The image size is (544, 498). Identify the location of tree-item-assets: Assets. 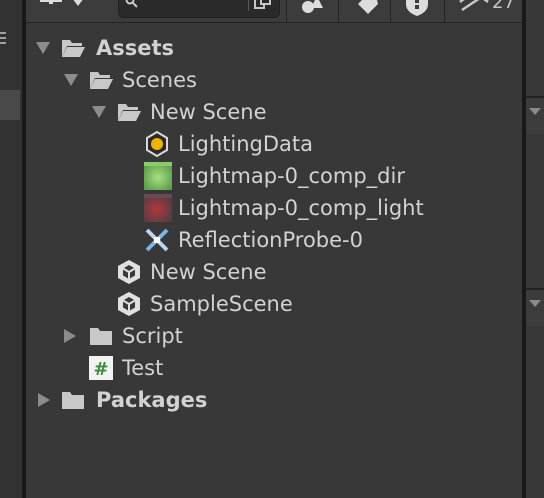
(274, 48).